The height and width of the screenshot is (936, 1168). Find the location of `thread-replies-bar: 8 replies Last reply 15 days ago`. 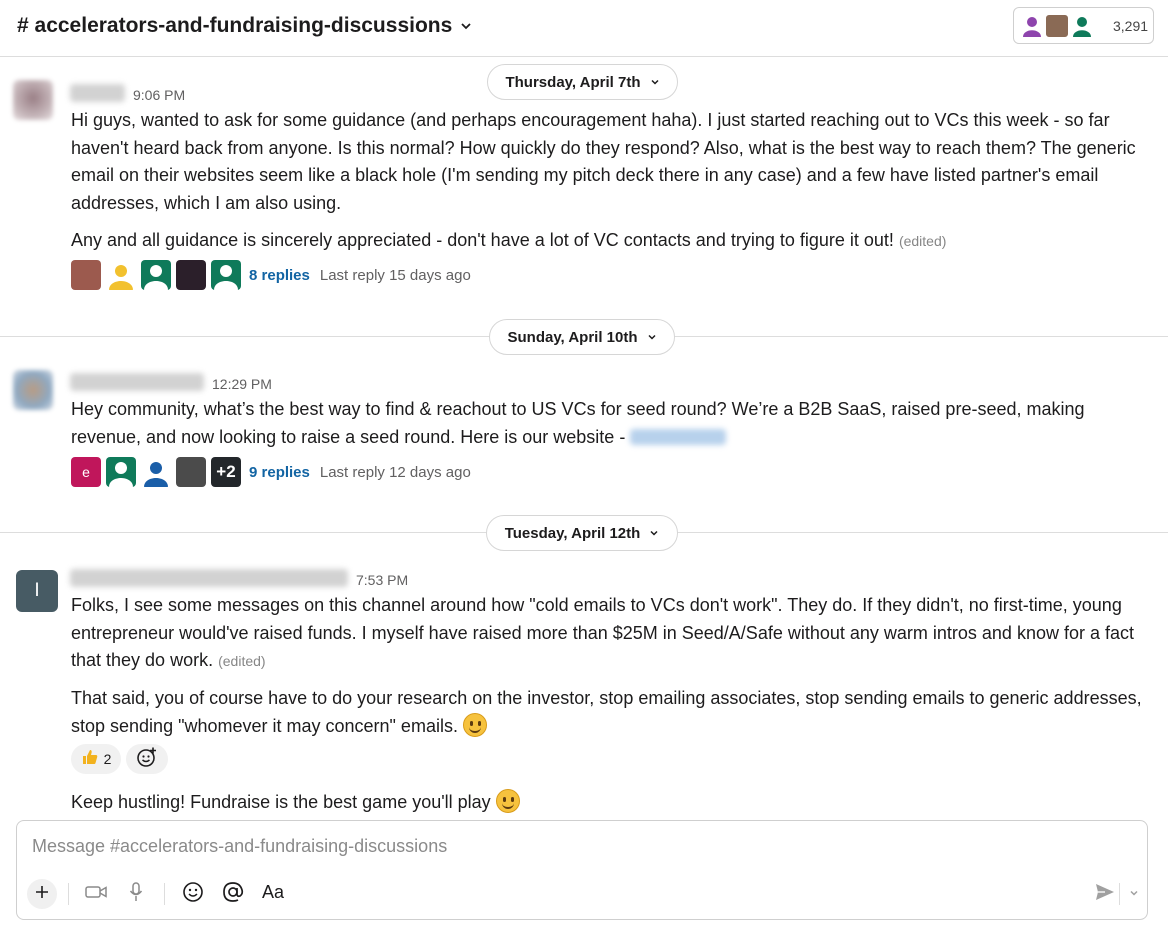

thread-replies-bar: 8 replies Last reply 15 days ago is located at coordinates (271, 275).